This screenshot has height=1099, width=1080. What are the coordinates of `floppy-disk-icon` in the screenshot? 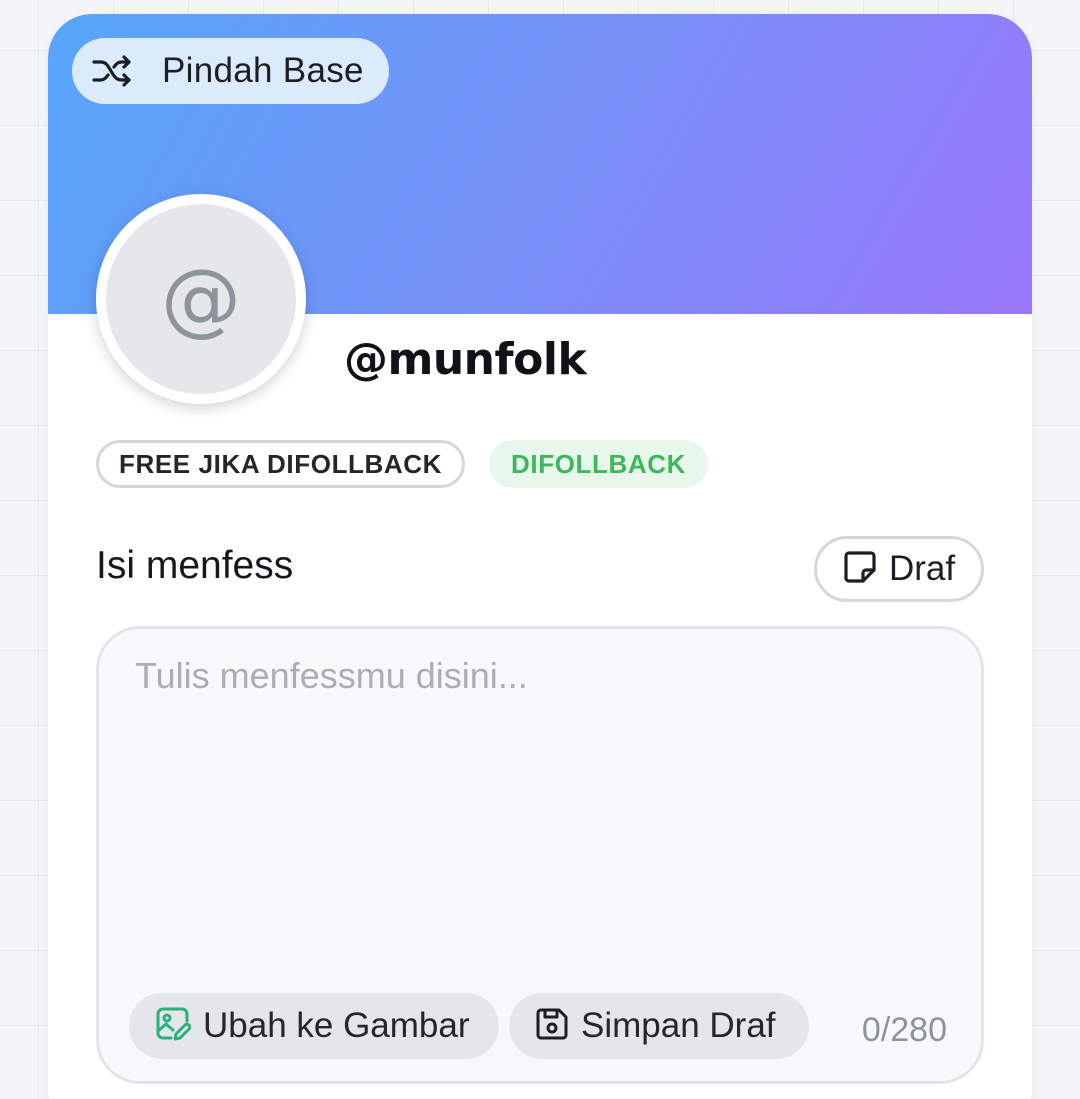 It's located at (552, 1026).